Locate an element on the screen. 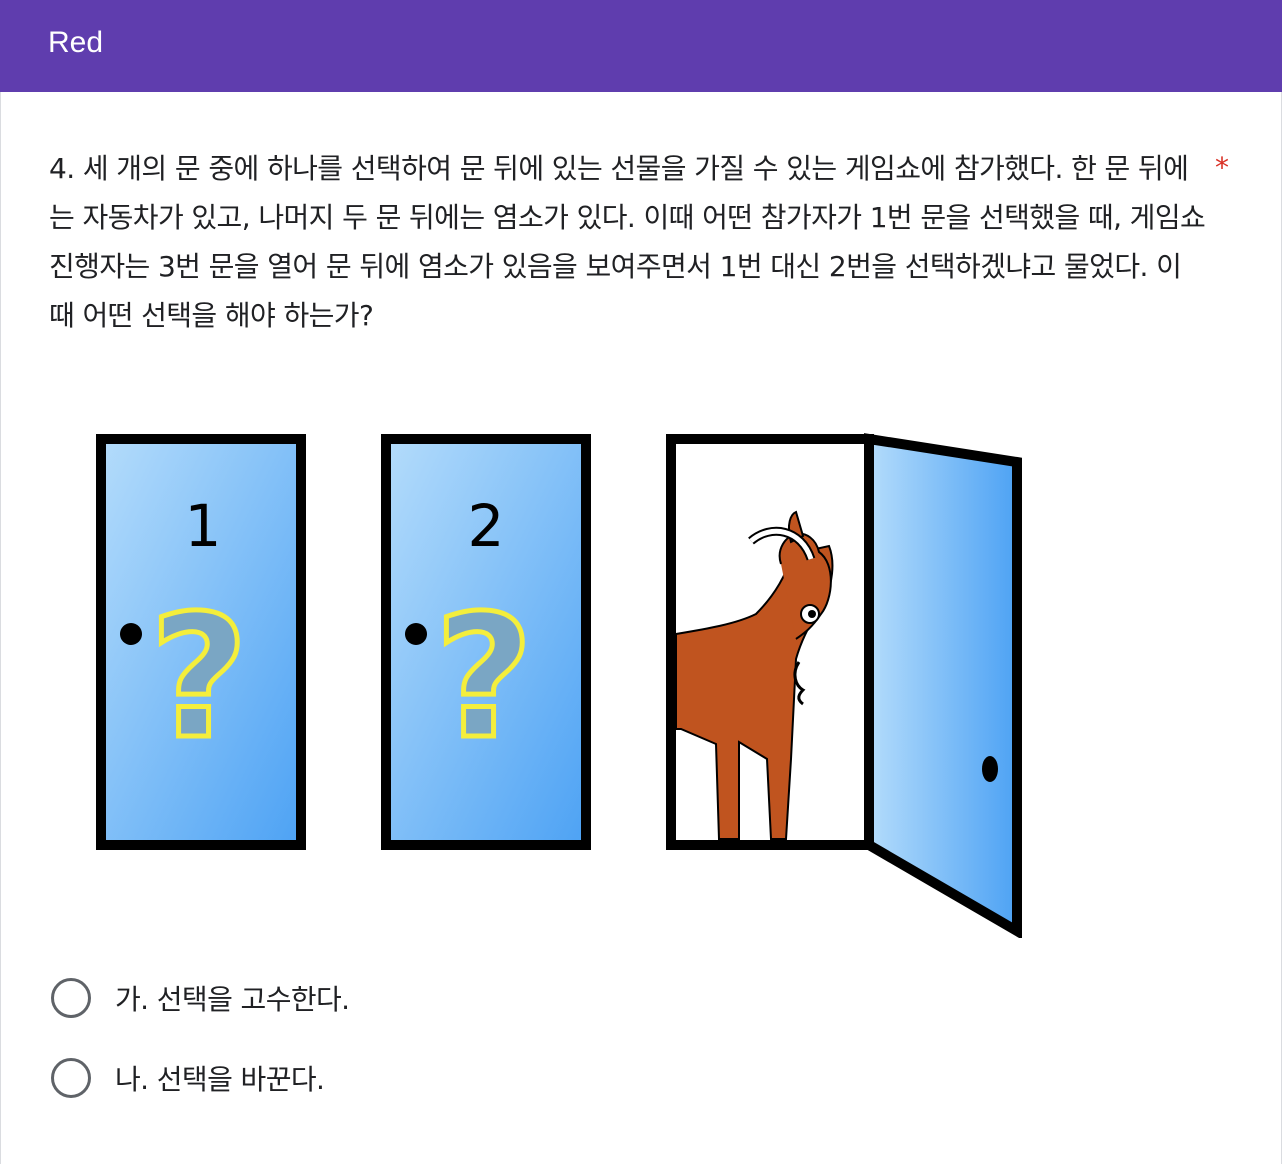  door-2-question-mark: ? is located at coordinates (484, 678).